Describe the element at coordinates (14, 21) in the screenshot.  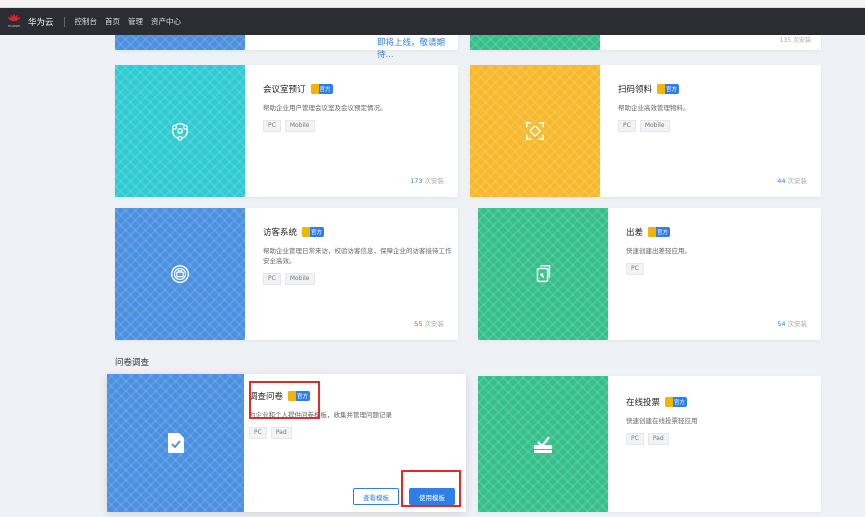
I see `huawei-logo-icon: HUAWEI` at that location.